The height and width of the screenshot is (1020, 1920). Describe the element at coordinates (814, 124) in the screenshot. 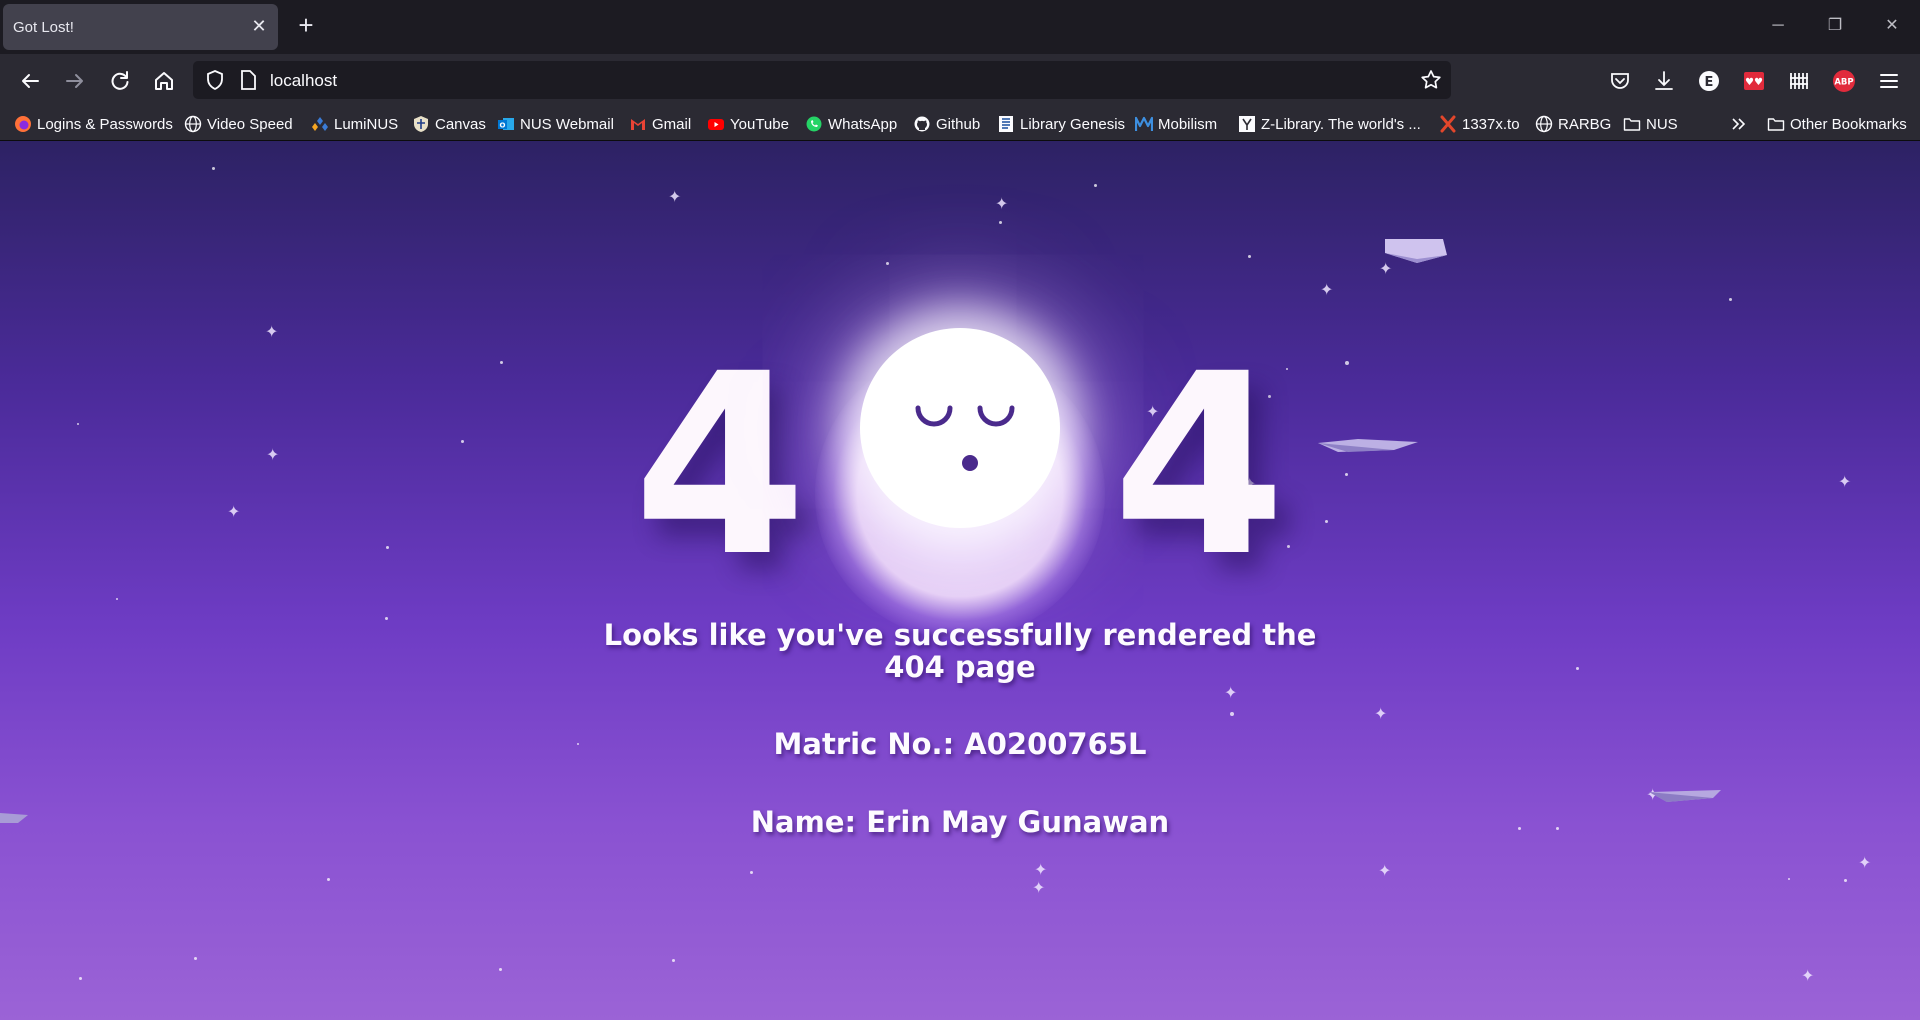

I see `whatsapp-icon` at that location.